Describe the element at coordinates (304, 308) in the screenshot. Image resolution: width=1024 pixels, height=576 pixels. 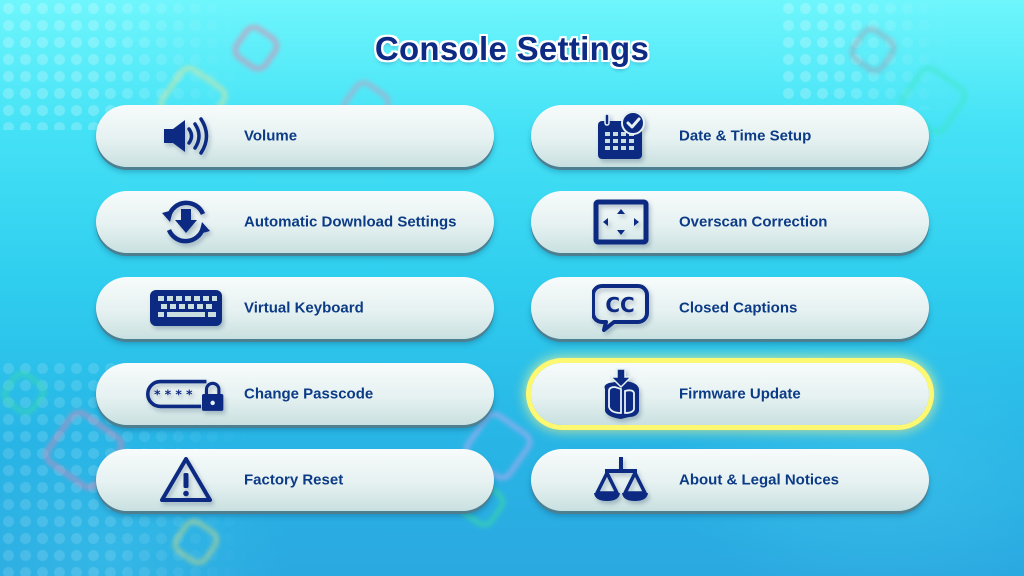
I see `menu-item-label: Virtual Keyboard` at that location.